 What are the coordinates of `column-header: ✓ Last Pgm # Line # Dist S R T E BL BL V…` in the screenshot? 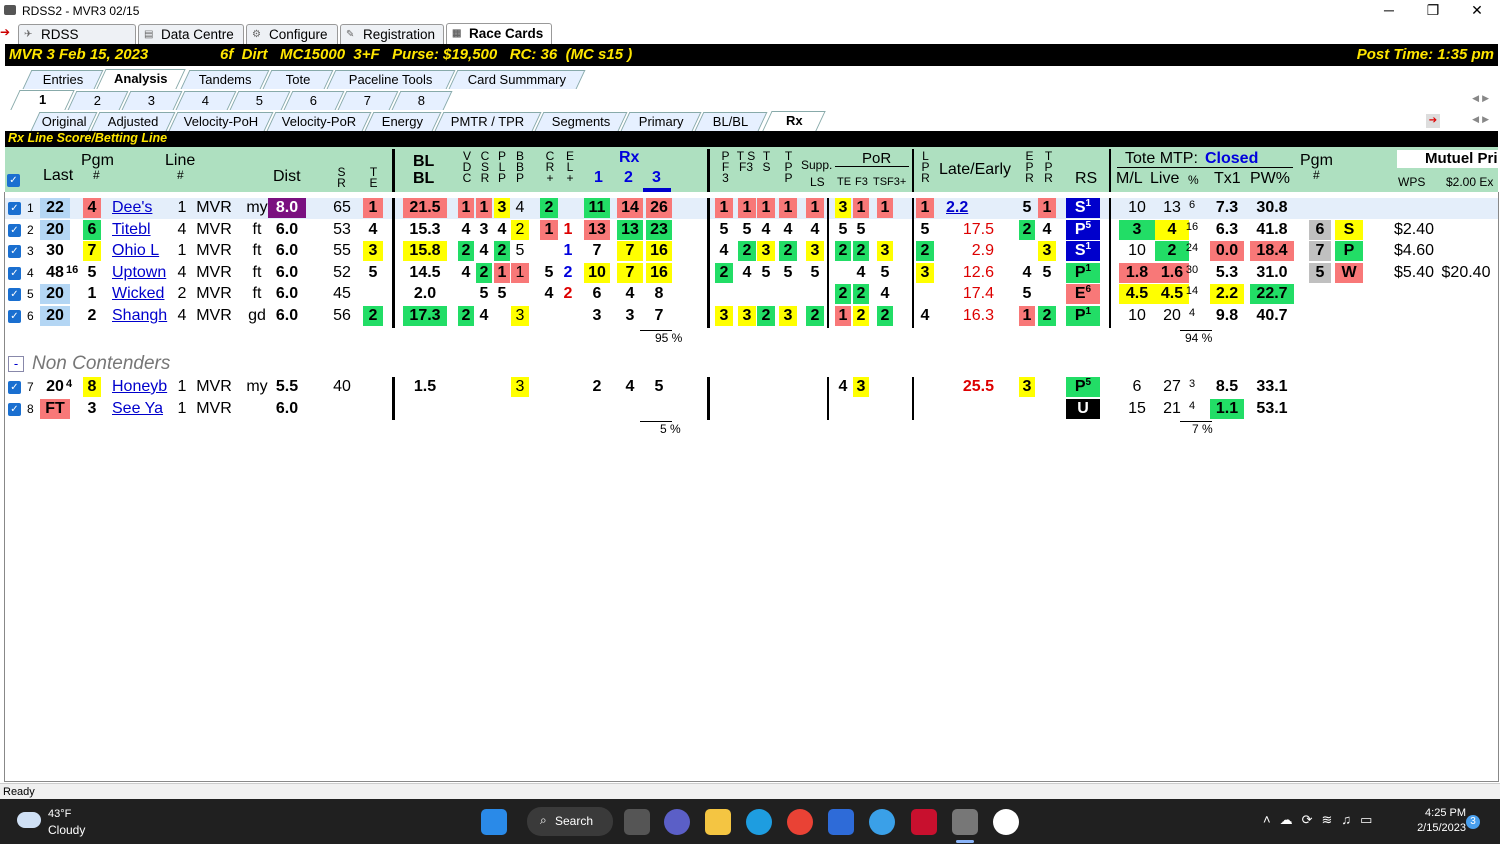 It's located at (751, 169).